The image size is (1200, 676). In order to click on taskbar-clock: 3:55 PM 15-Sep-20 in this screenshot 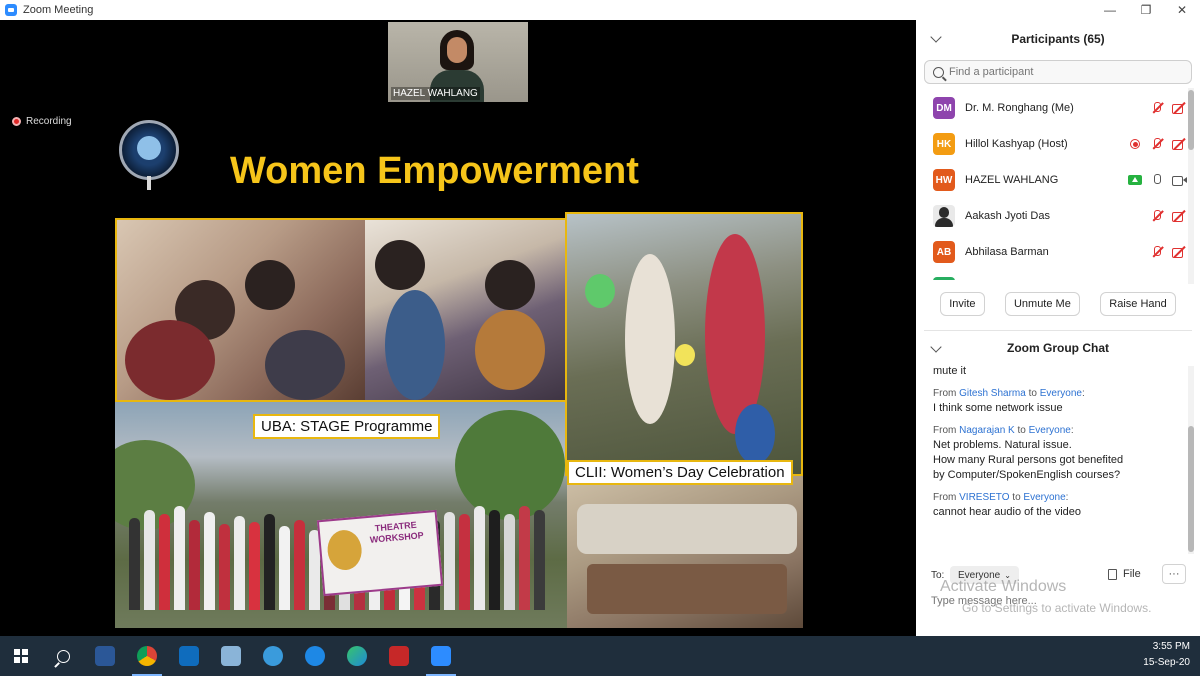, I will do `click(1166, 655)`.